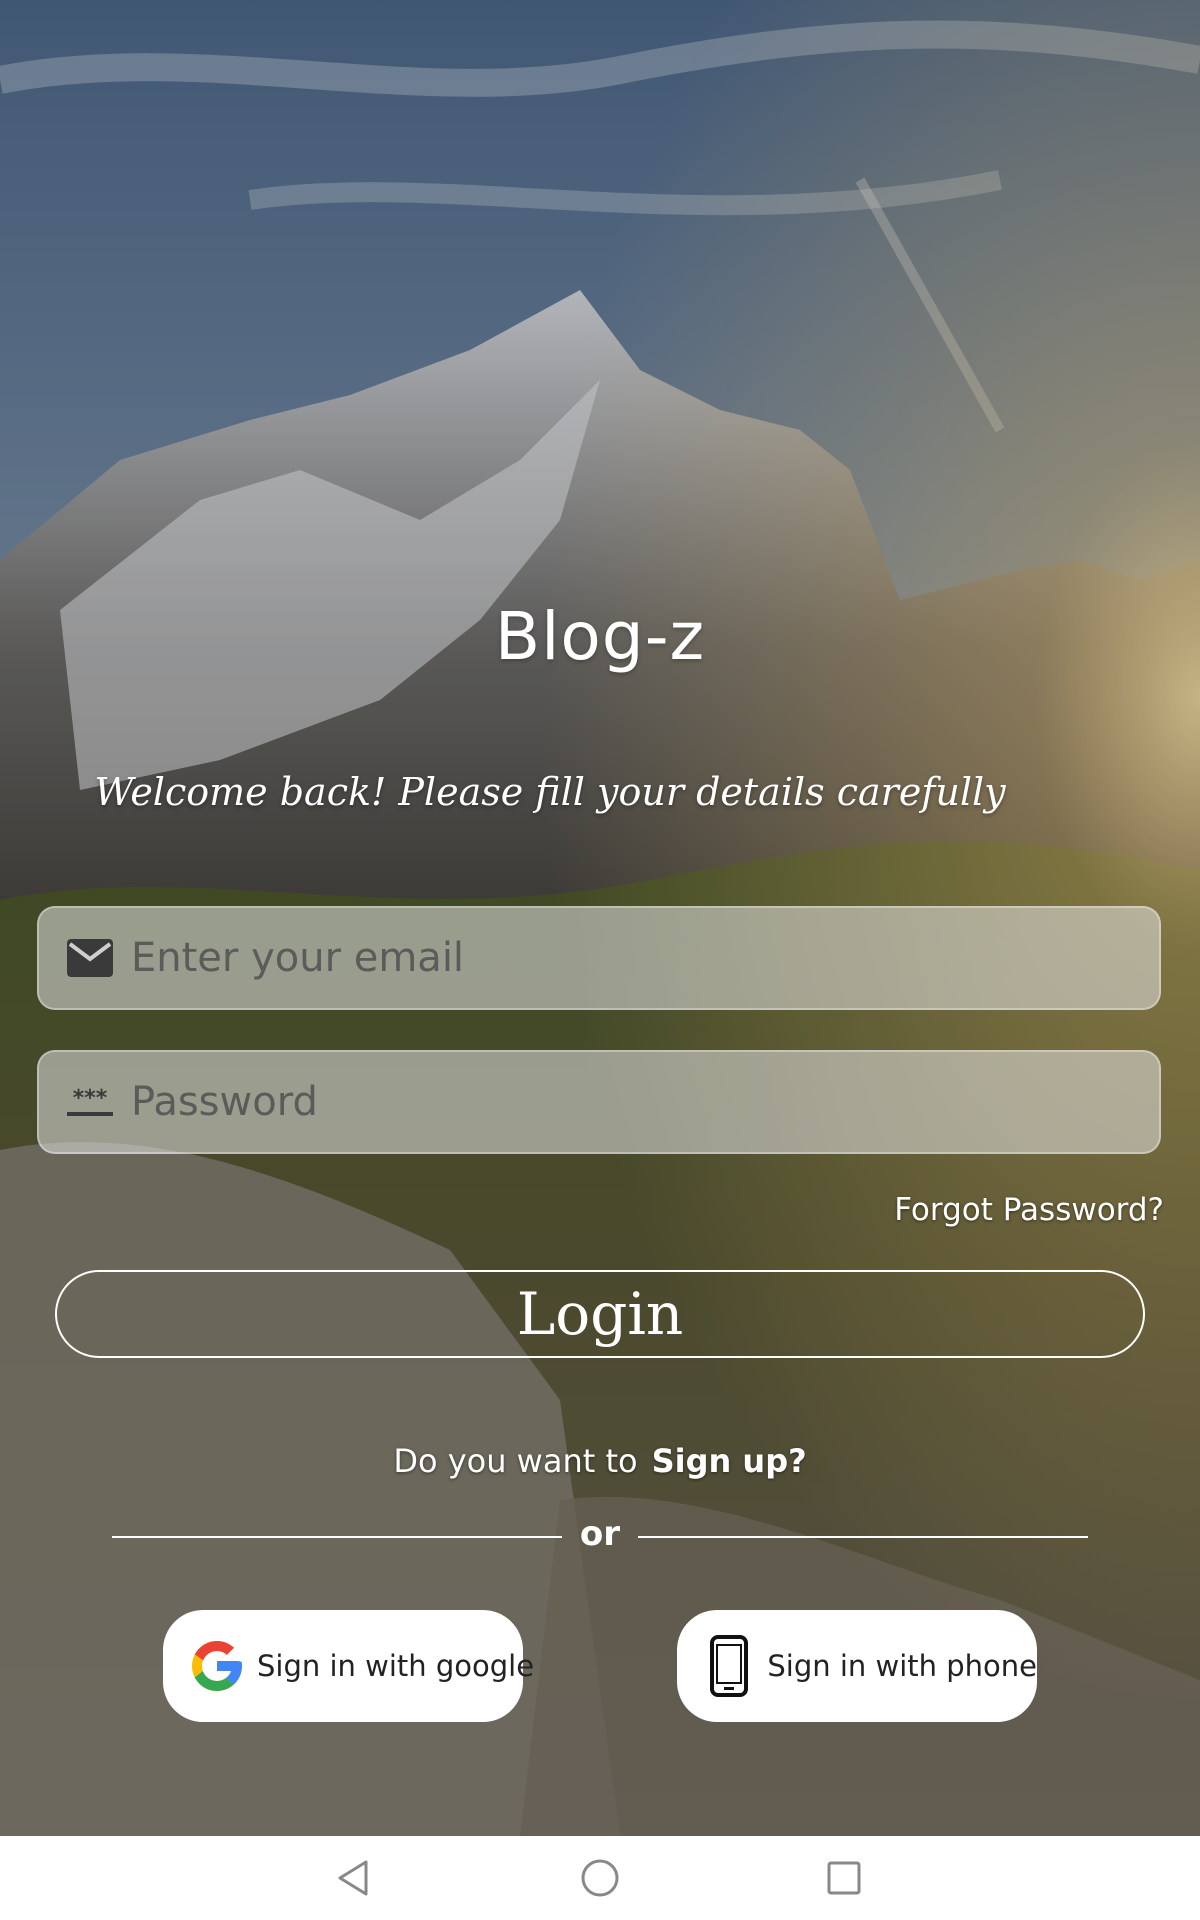 This screenshot has width=1200, height=1920. I want to click on password-input, so click(644, 1102).